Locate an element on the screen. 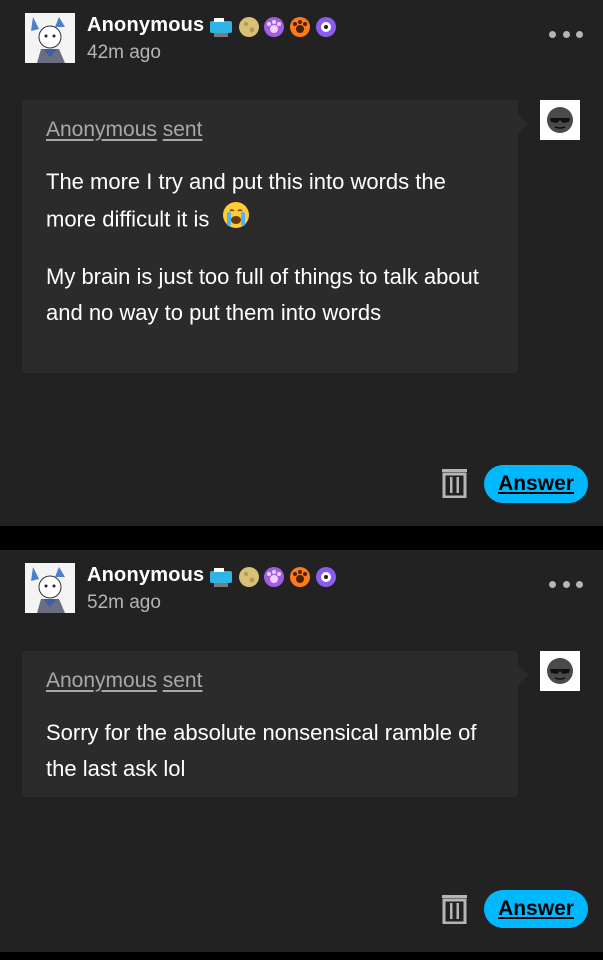  post-timestamp: 42m ago is located at coordinates (124, 52).